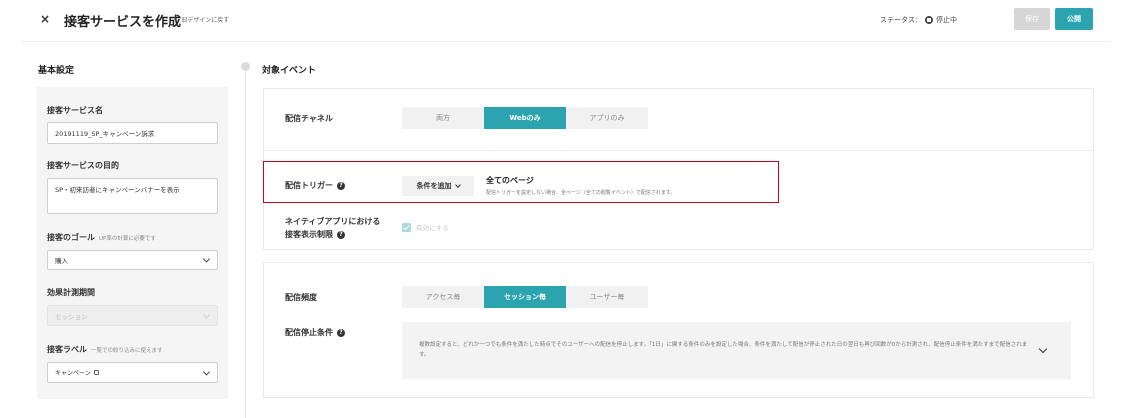 This screenshot has height=418, width=1130. I want to click on service-name-label-text: 接客サービス名, so click(75, 110).